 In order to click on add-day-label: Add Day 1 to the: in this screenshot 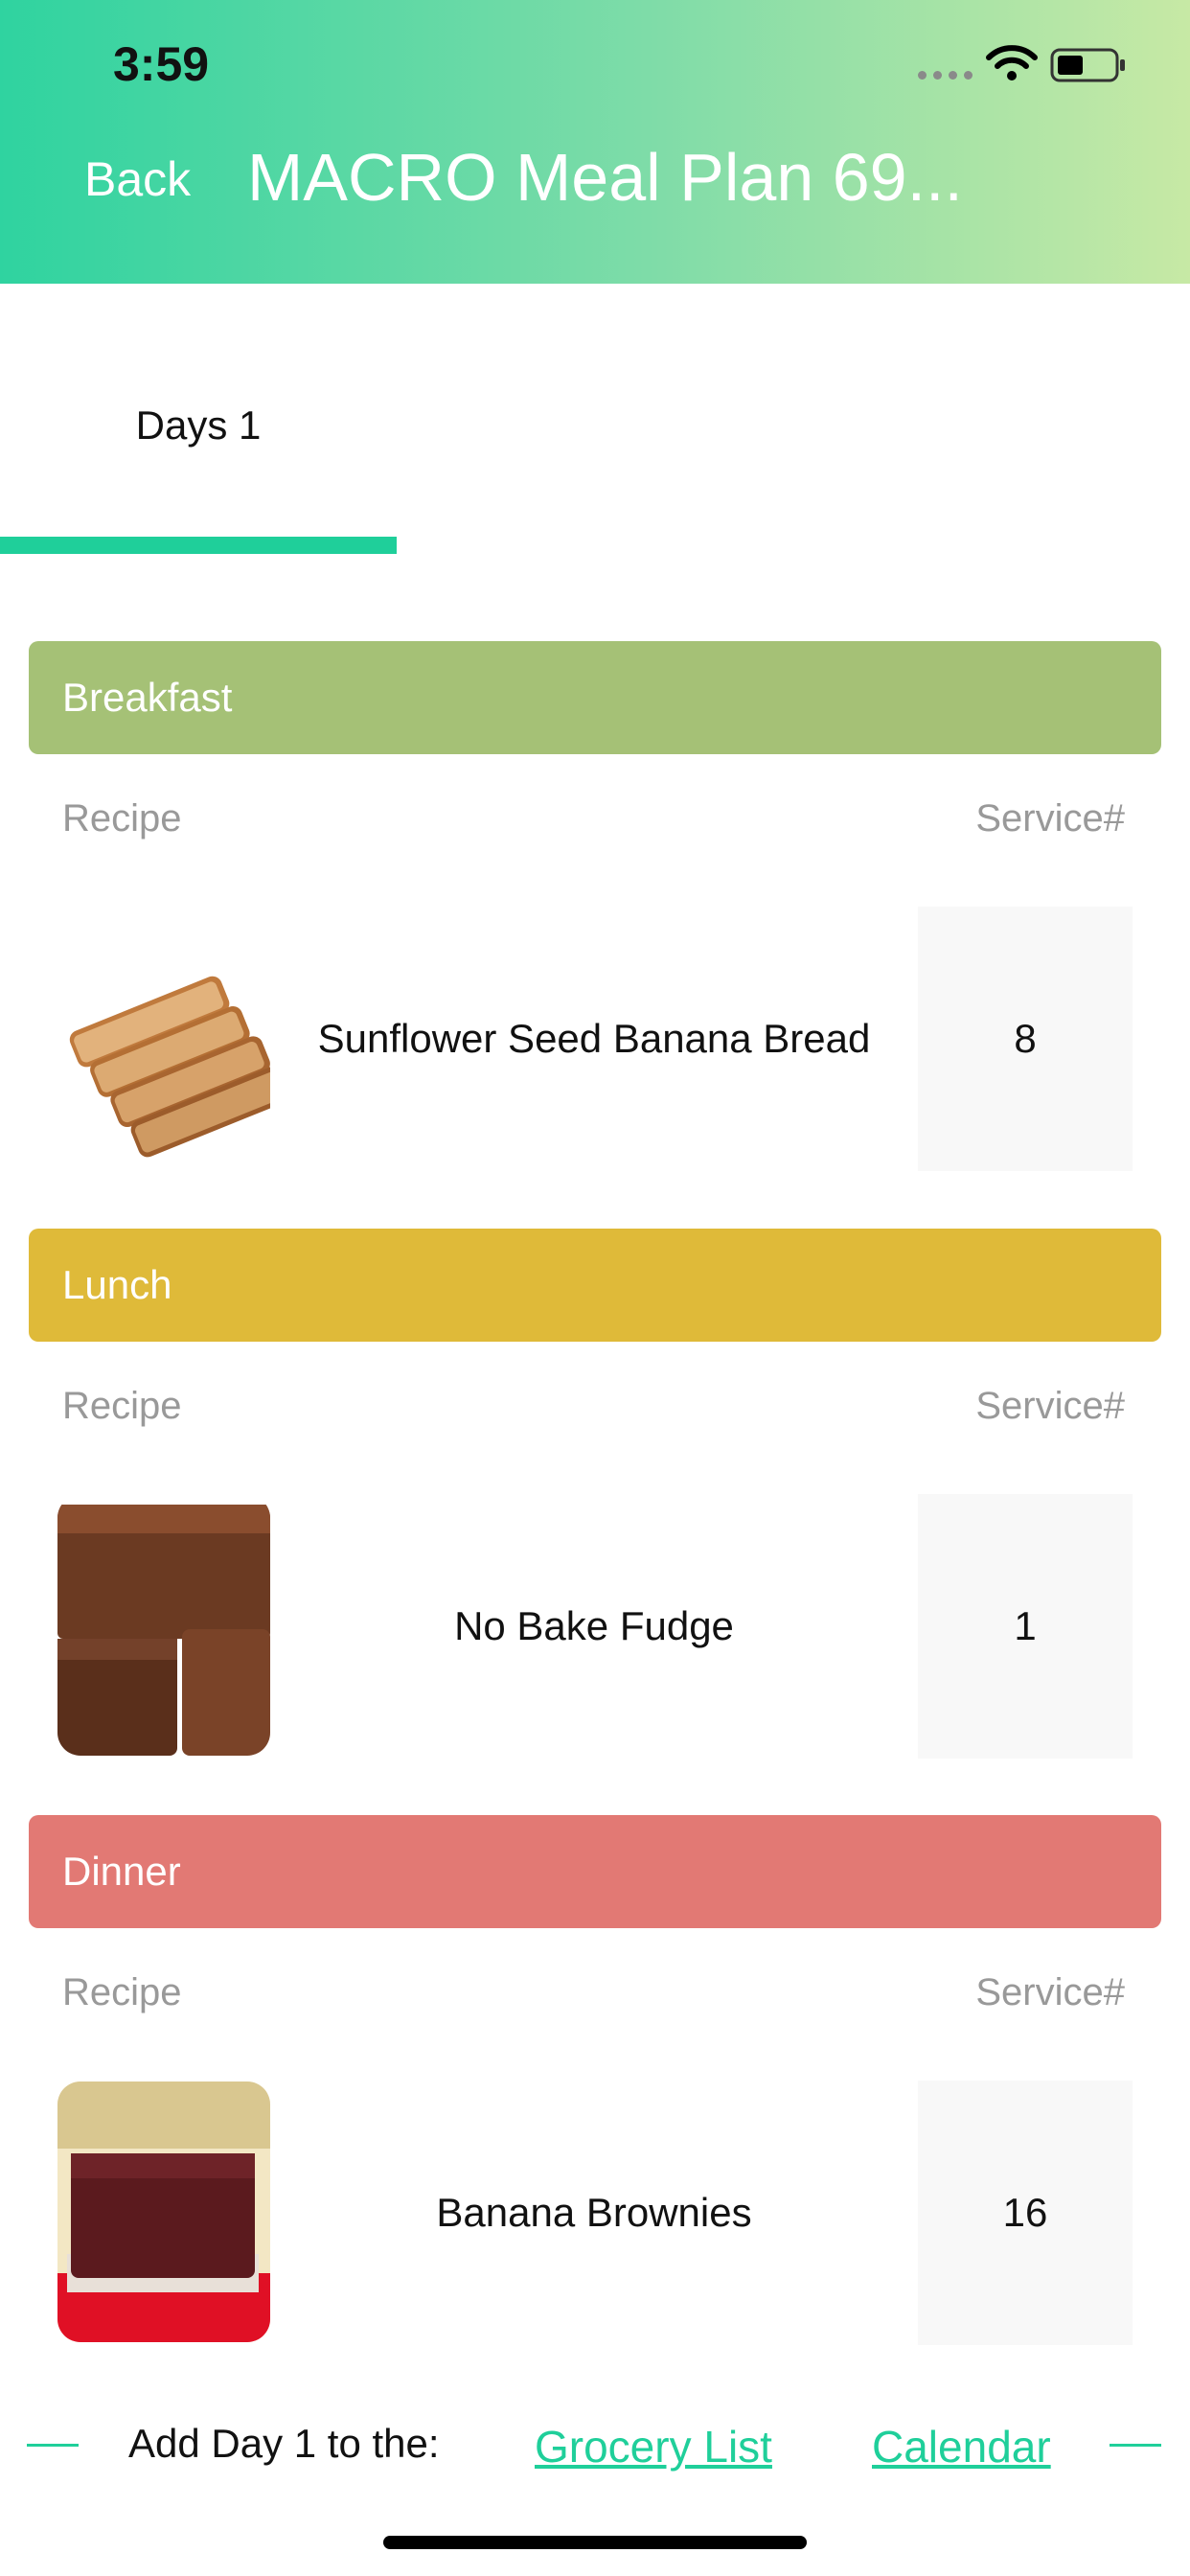, I will do `click(284, 2443)`.